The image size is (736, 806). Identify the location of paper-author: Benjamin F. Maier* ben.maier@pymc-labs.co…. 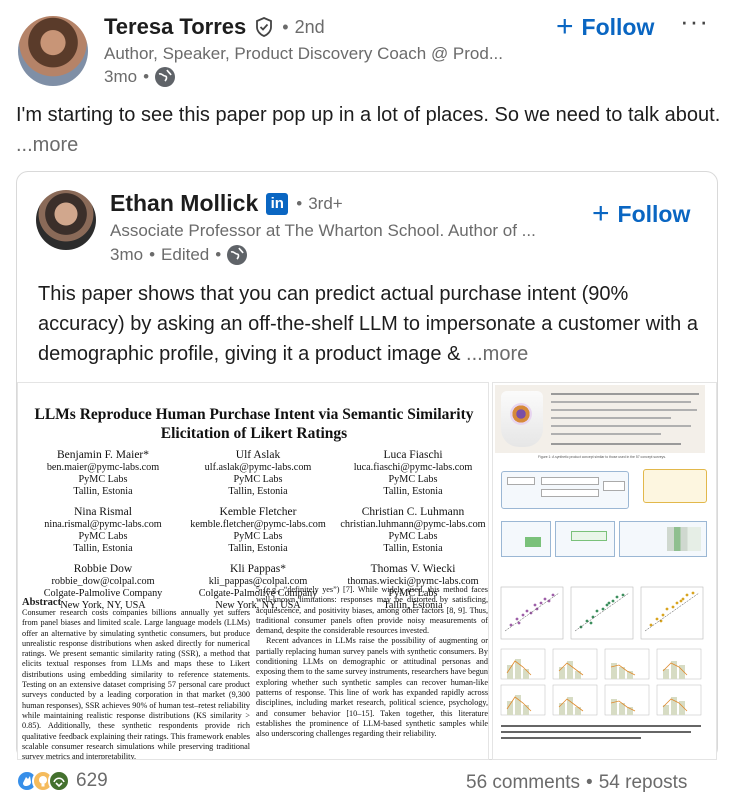
(103, 473).